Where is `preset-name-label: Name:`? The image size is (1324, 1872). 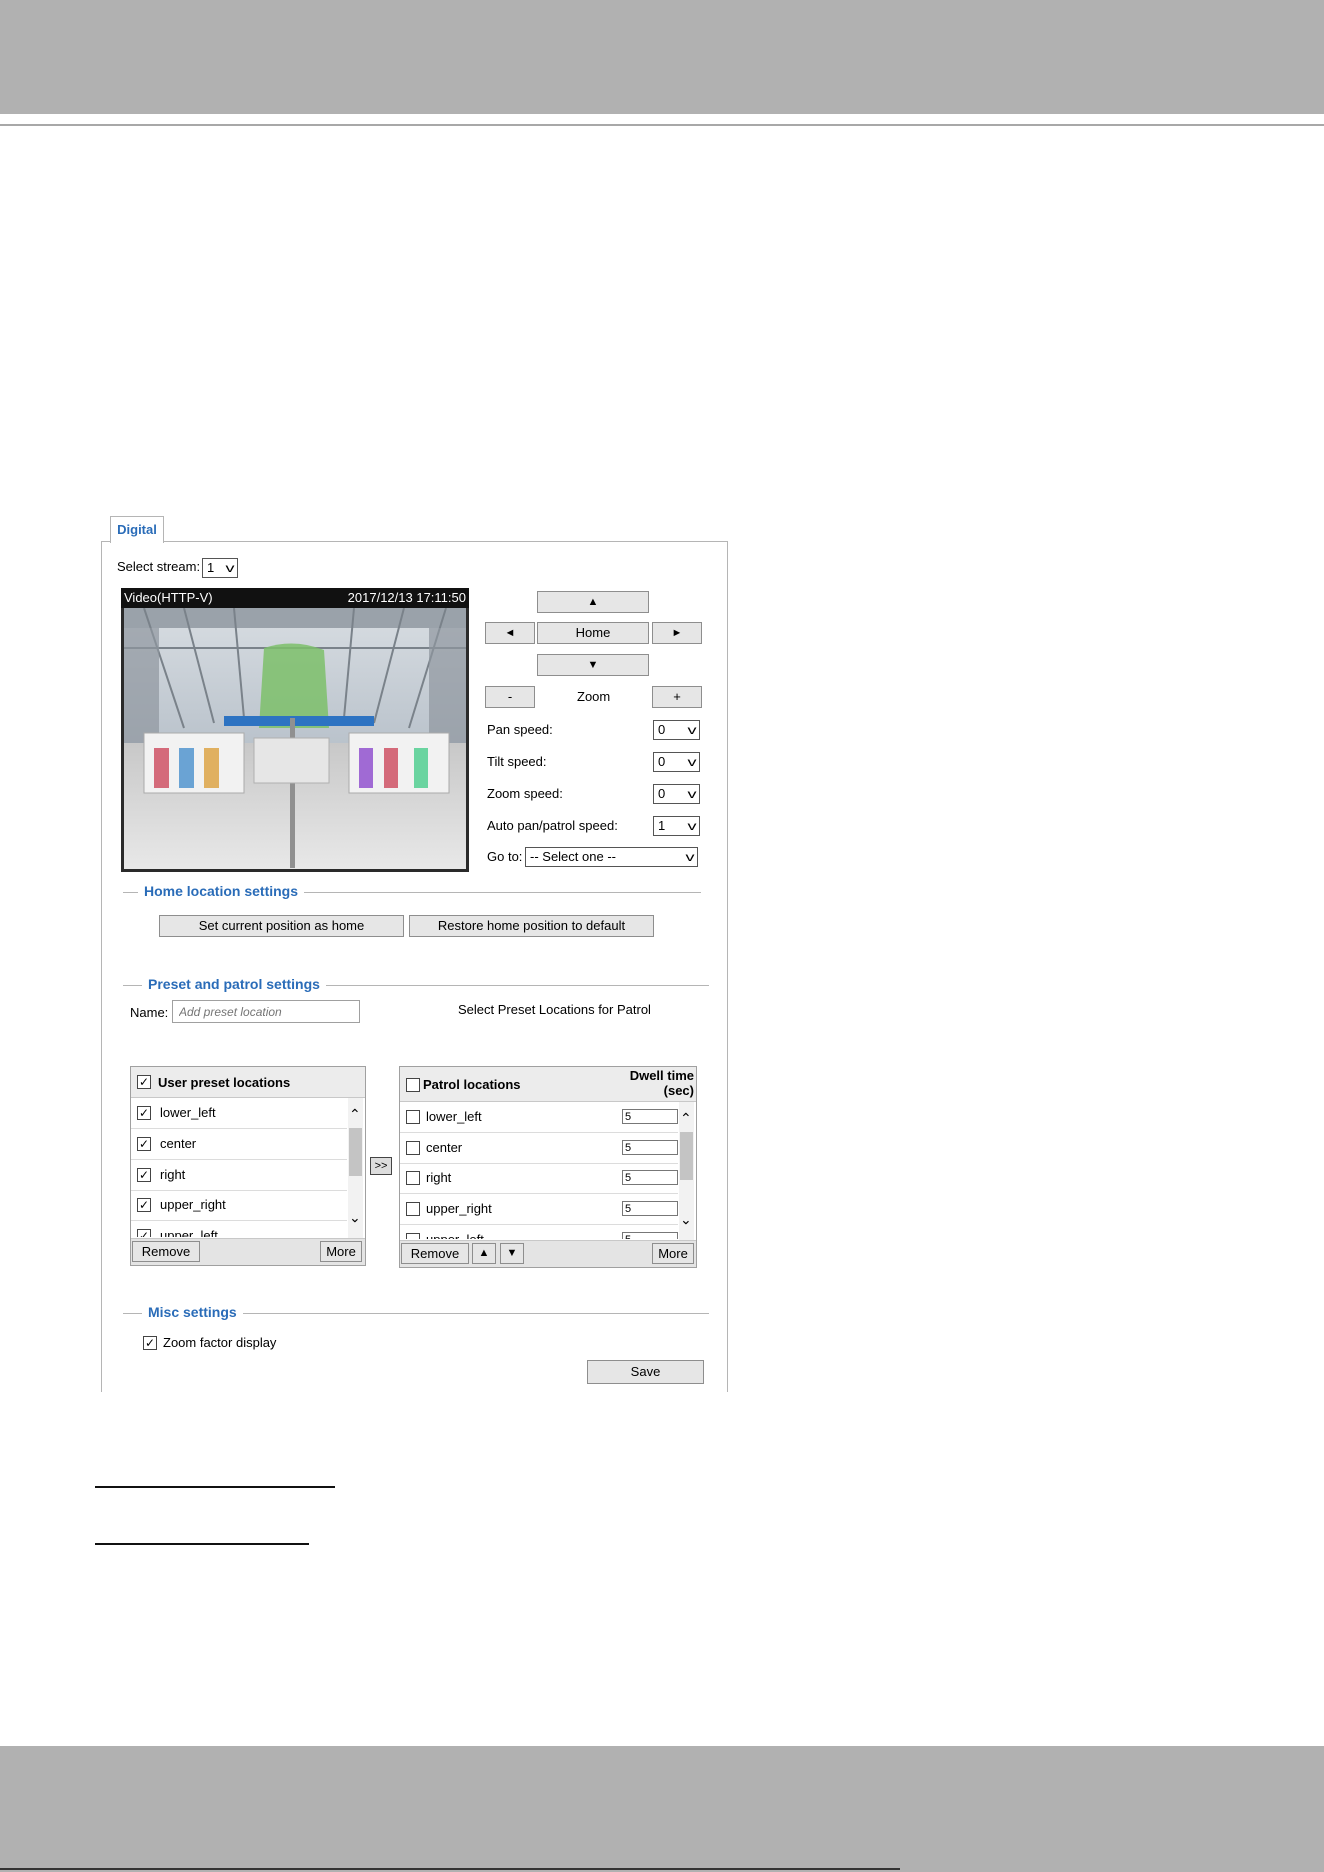 preset-name-label: Name: is located at coordinates (149, 1012).